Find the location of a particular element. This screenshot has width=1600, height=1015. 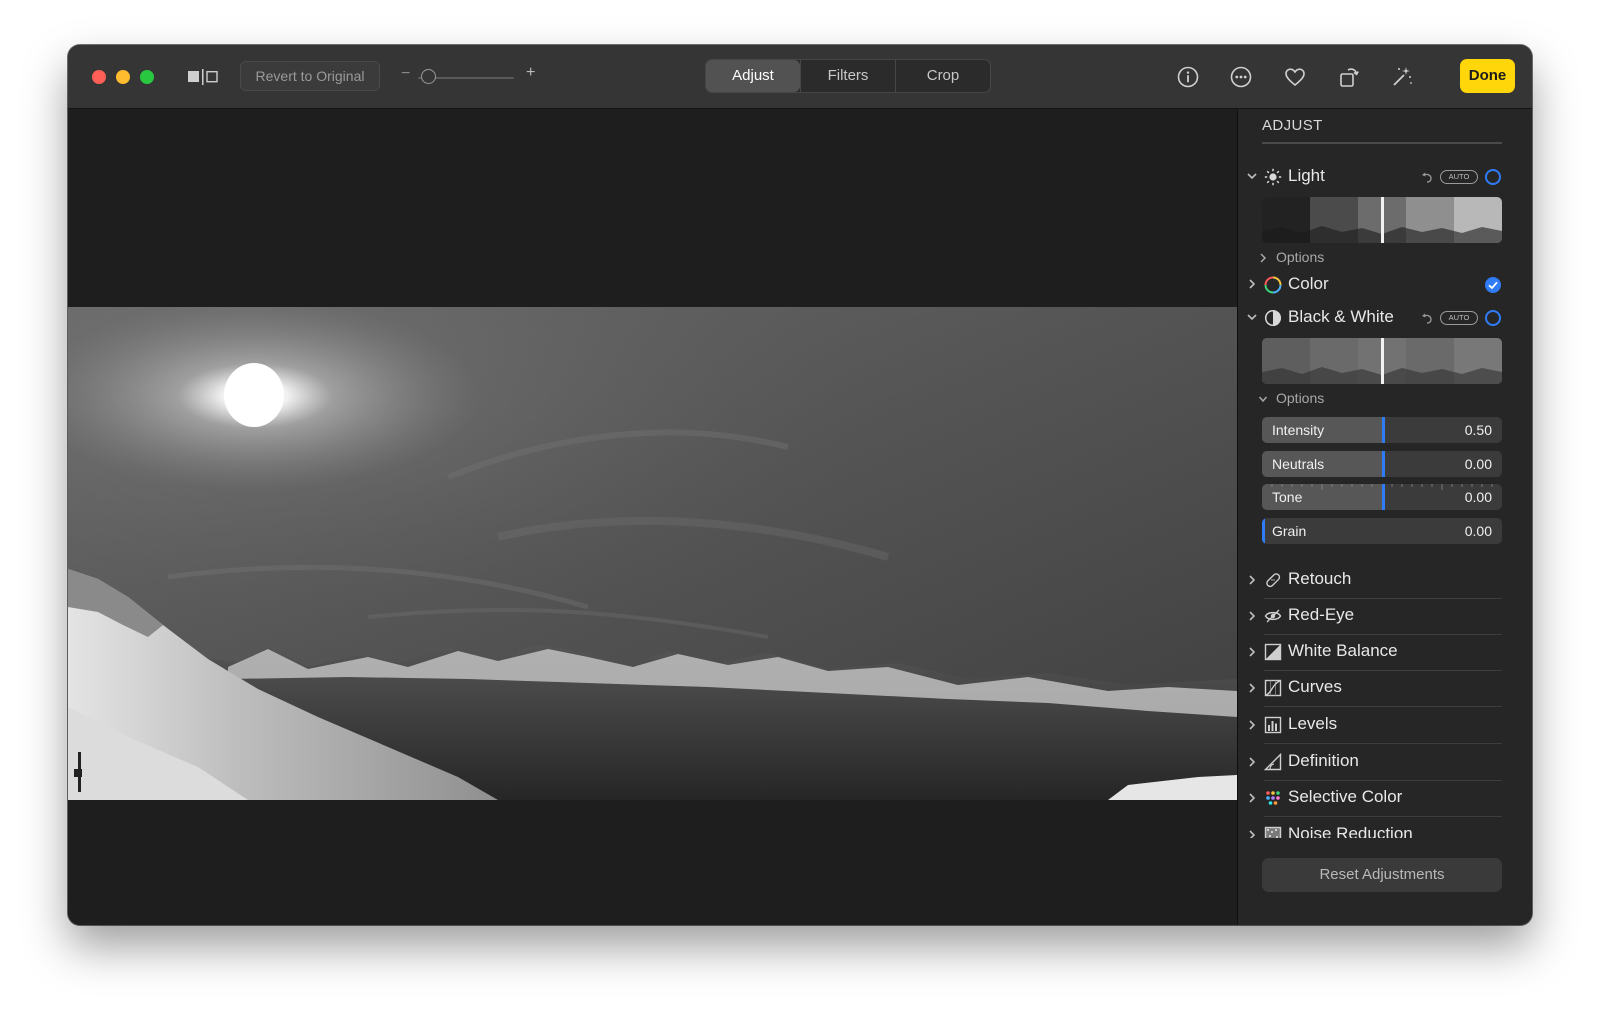

title-divider is located at coordinates (1382, 143).